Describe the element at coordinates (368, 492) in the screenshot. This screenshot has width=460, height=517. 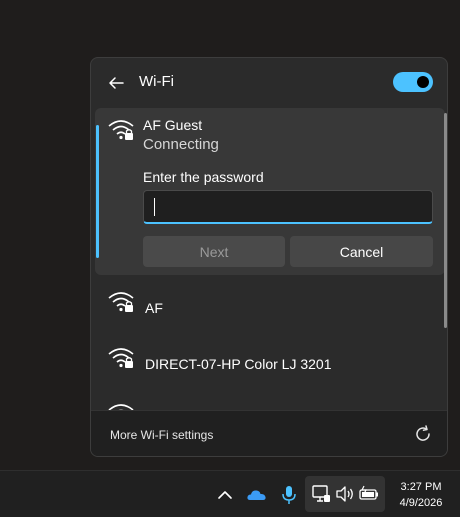
I see `battery-icon` at that location.